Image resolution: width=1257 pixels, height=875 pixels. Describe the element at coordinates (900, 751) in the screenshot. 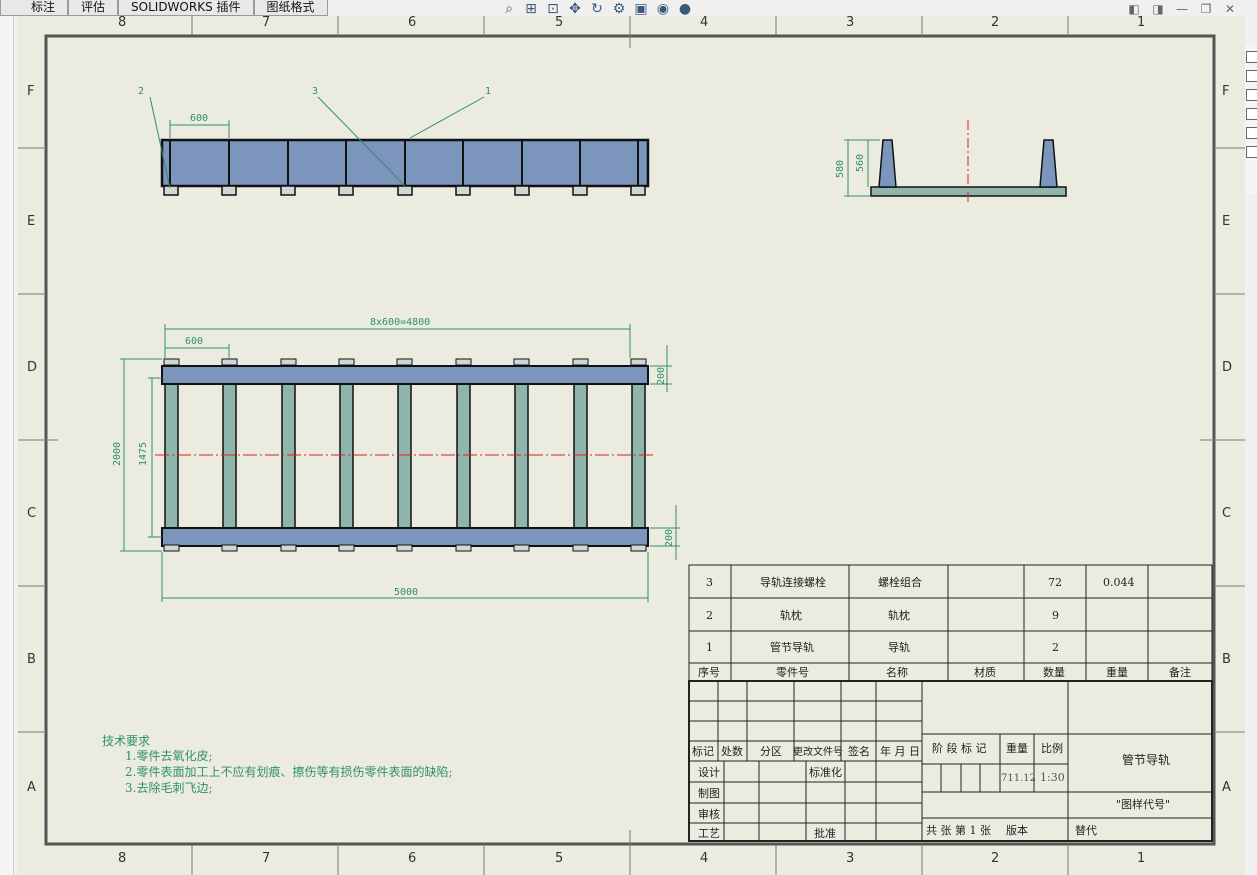

I see `tb-header-date: 年 月 日` at that location.